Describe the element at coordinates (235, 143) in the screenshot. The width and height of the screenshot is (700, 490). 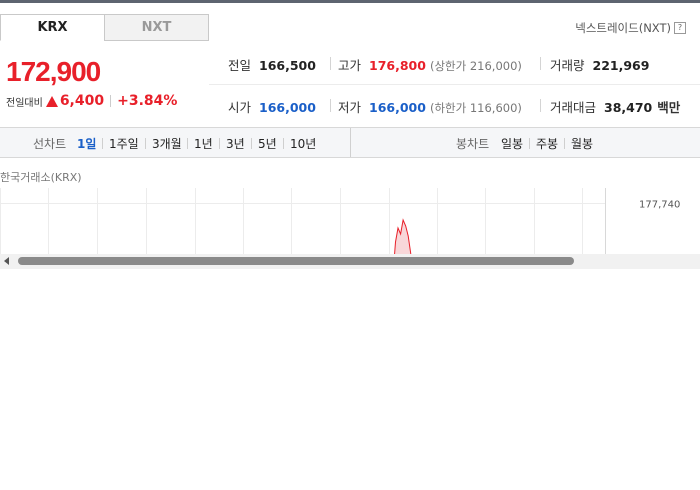
I see `period-3years: 3년` at that location.